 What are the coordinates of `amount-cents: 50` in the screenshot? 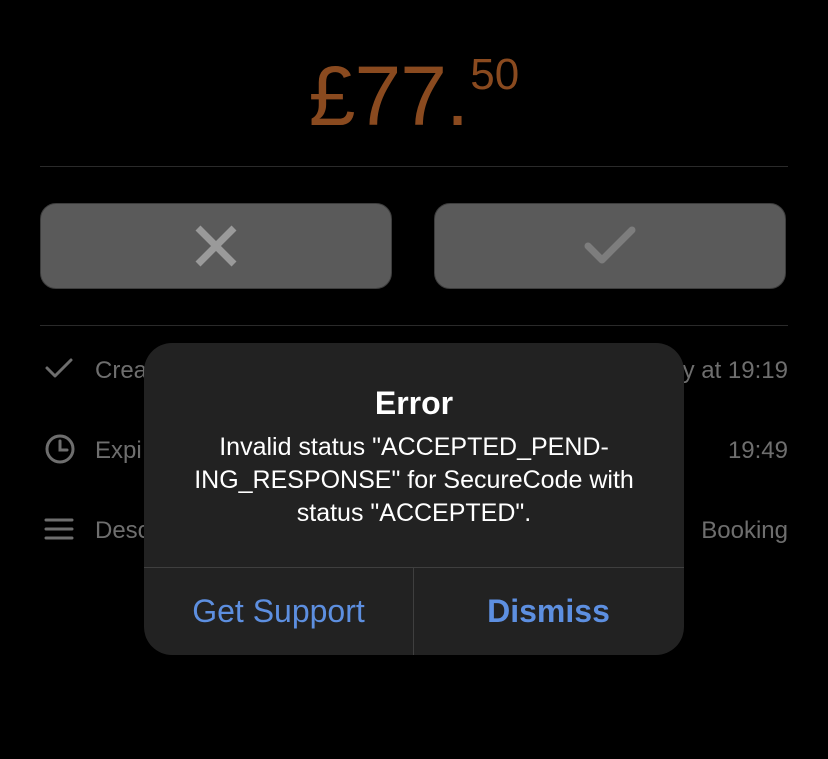 It's located at (495, 74).